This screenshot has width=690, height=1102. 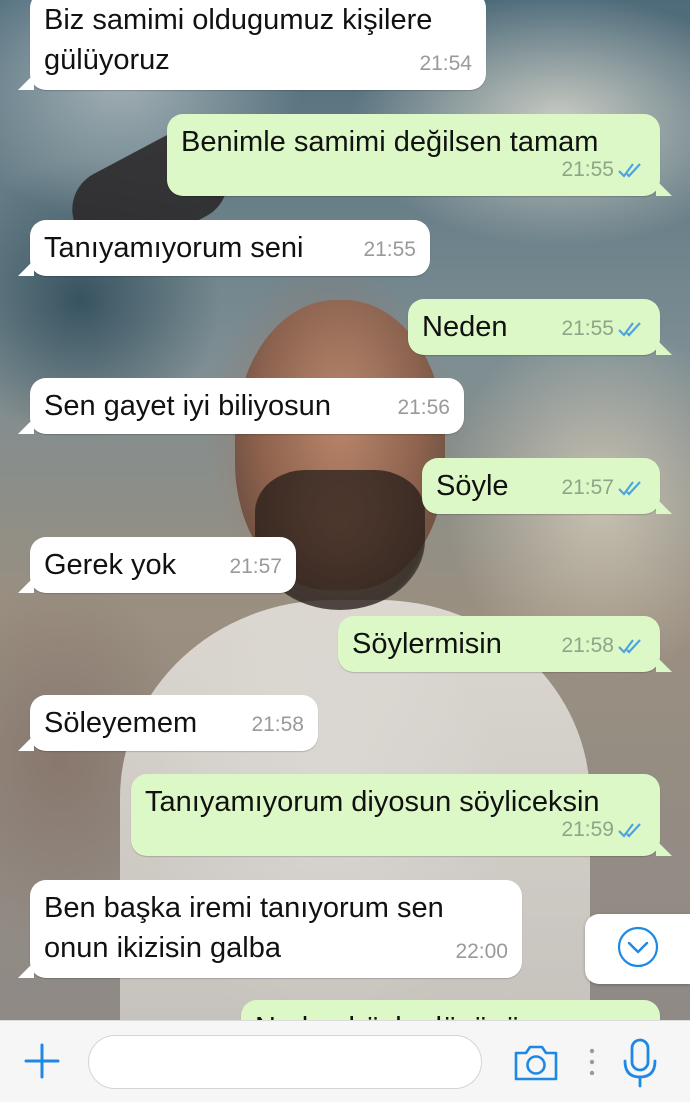 I want to click on message-bubble-incoming: Sen gayet iyi biliyosun 21:56, so click(x=241, y=406).